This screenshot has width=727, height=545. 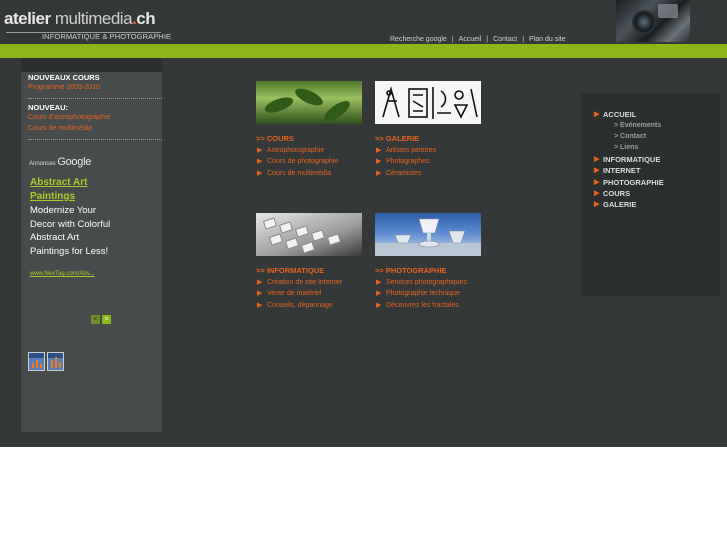 What do you see at coordinates (428, 237) in the screenshot?
I see `silver-cup-graphic` at bounding box center [428, 237].